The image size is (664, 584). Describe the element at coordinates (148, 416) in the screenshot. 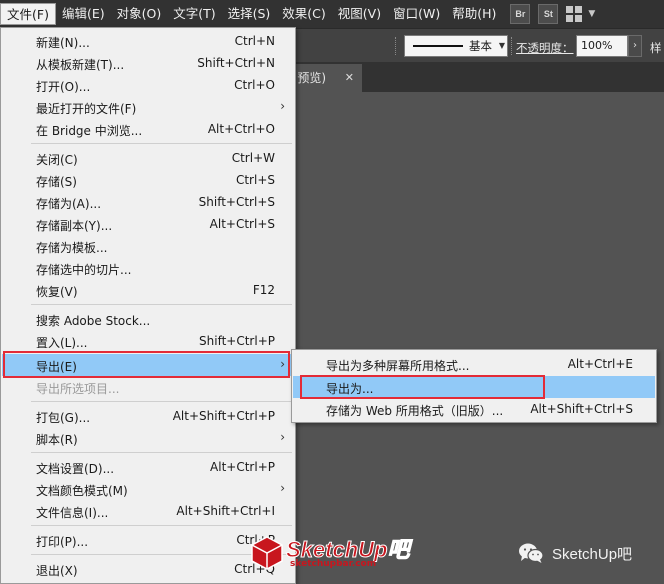

I see `menu-item-package: 打包(G)... Alt+Shift+Ctrl+P` at that location.